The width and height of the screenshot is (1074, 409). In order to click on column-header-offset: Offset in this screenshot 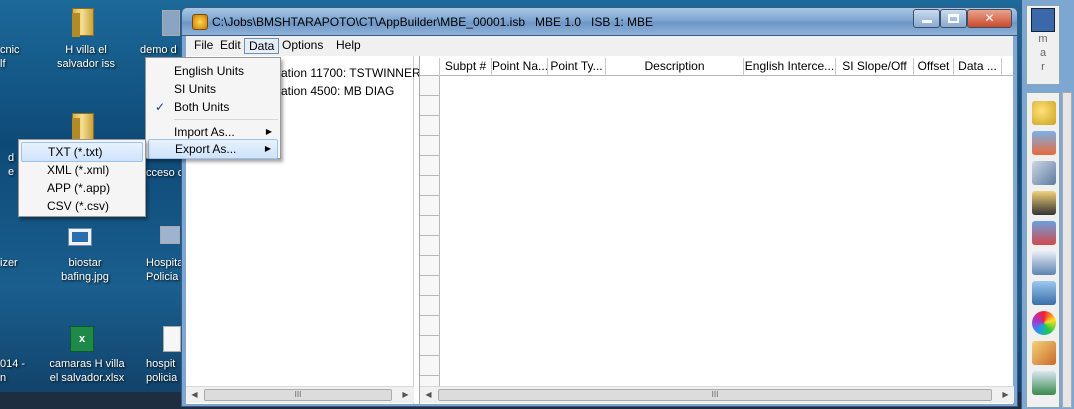, I will do `click(934, 67)`.